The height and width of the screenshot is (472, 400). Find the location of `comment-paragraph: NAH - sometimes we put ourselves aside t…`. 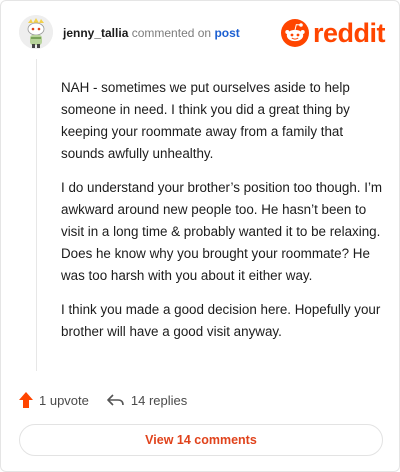

comment-paragraph: NAH - sometimes we put ourselves aside t… is located at coordinates (205, 120).